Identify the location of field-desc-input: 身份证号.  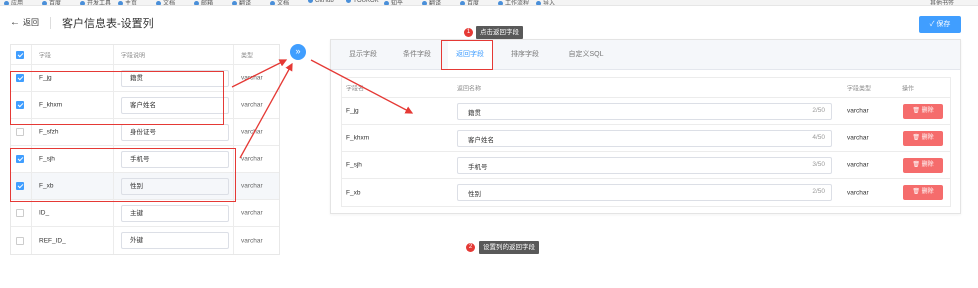
(175, 132).